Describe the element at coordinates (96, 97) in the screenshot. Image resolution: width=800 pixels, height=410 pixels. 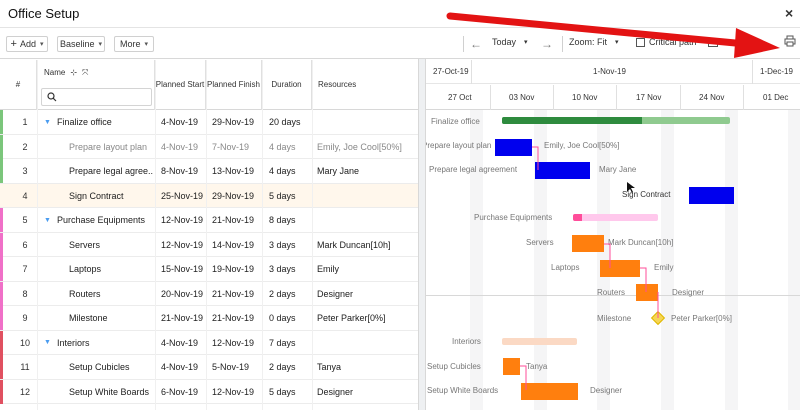
I see `name-search-input` at that location.